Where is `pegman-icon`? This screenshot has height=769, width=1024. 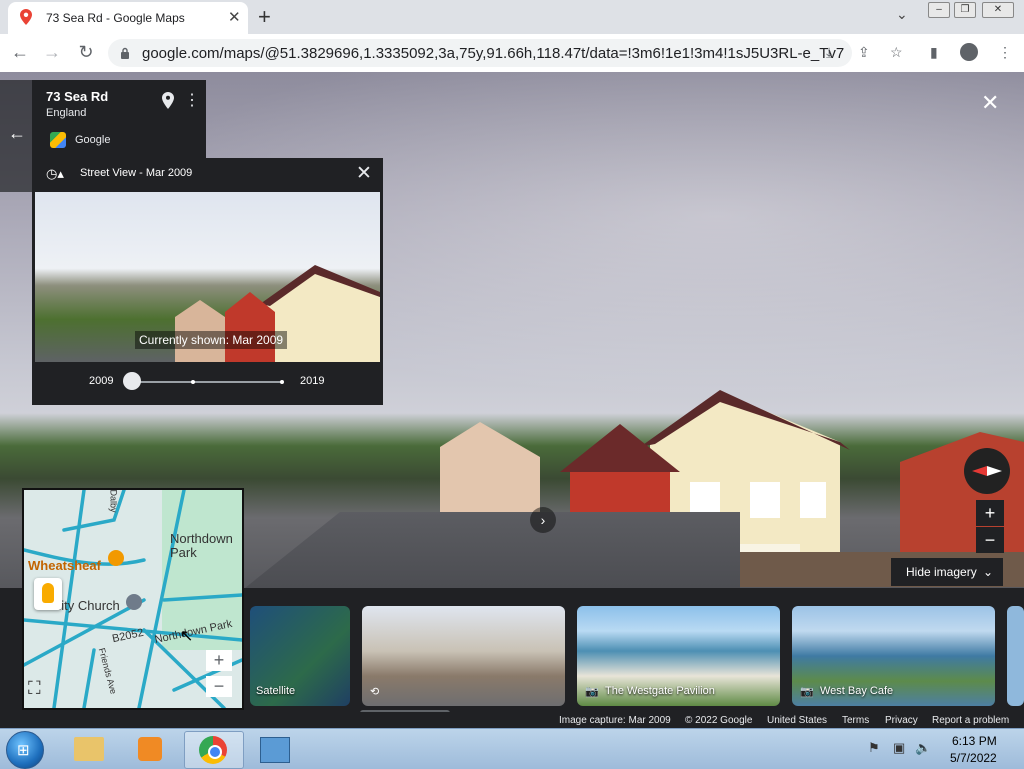
pegman-icon is located at coordinates (48, 593).